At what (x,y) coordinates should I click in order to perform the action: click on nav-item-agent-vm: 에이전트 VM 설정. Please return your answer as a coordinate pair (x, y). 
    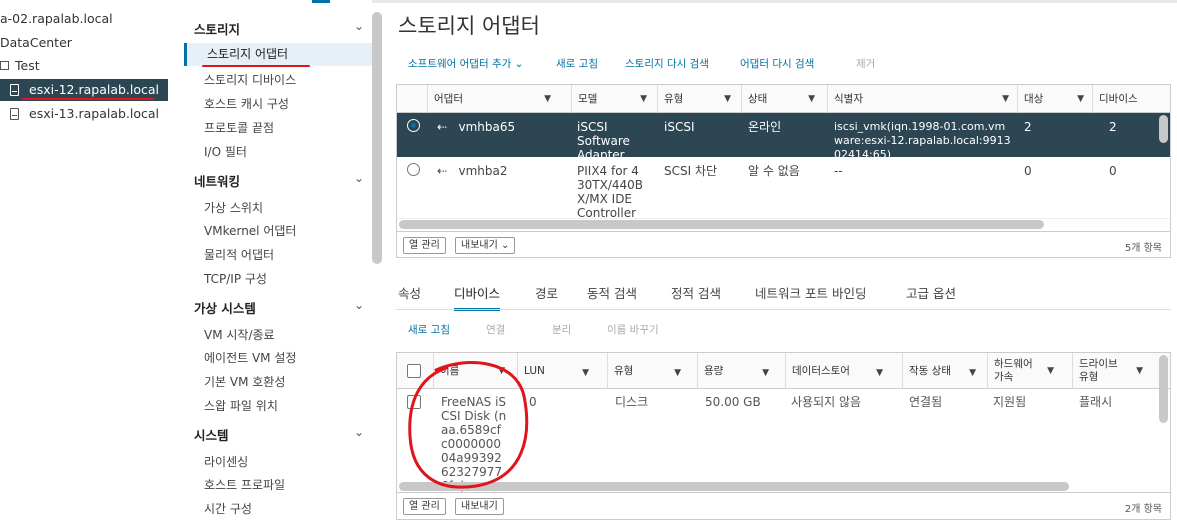
    Looking at the image, I should click on (250, 357).